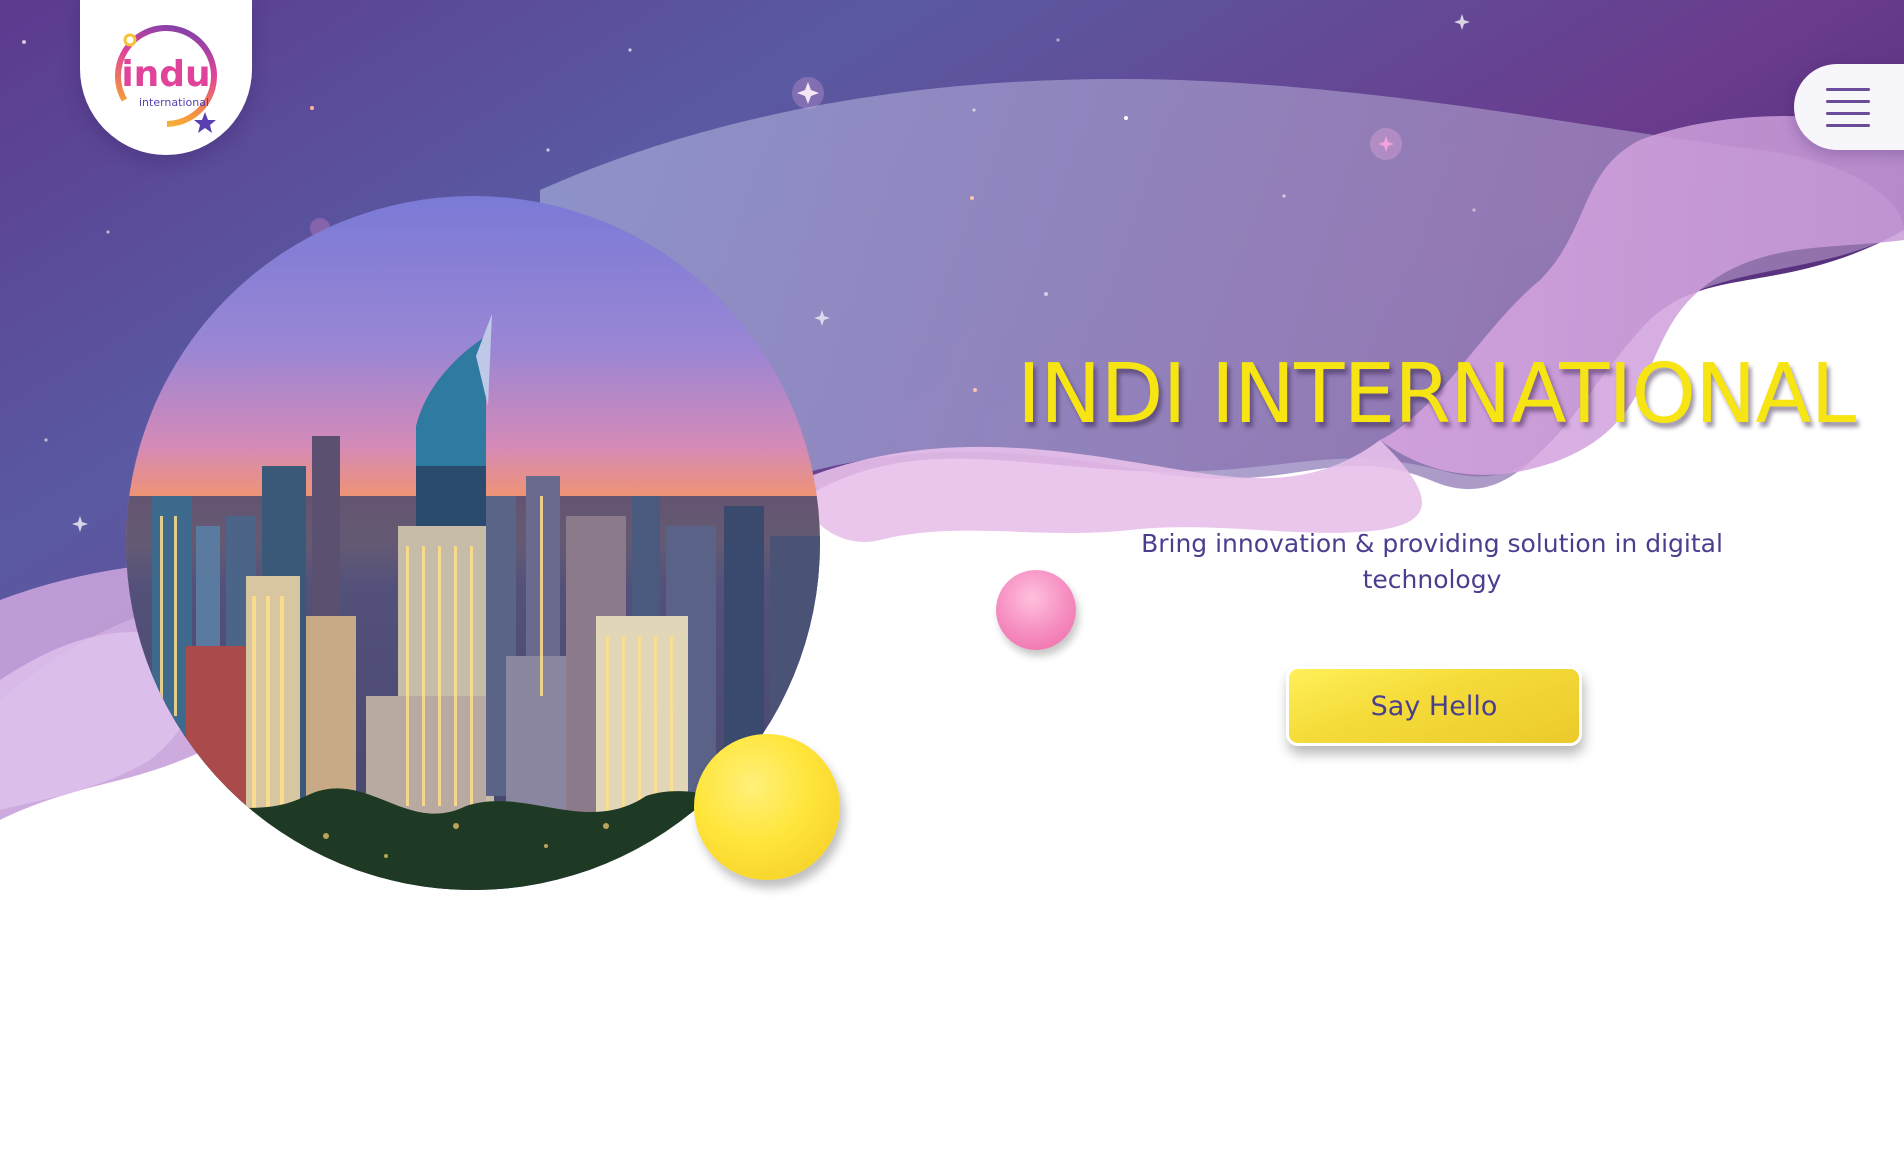  I want to click on logo-subtitle: international, so click(174, 102).